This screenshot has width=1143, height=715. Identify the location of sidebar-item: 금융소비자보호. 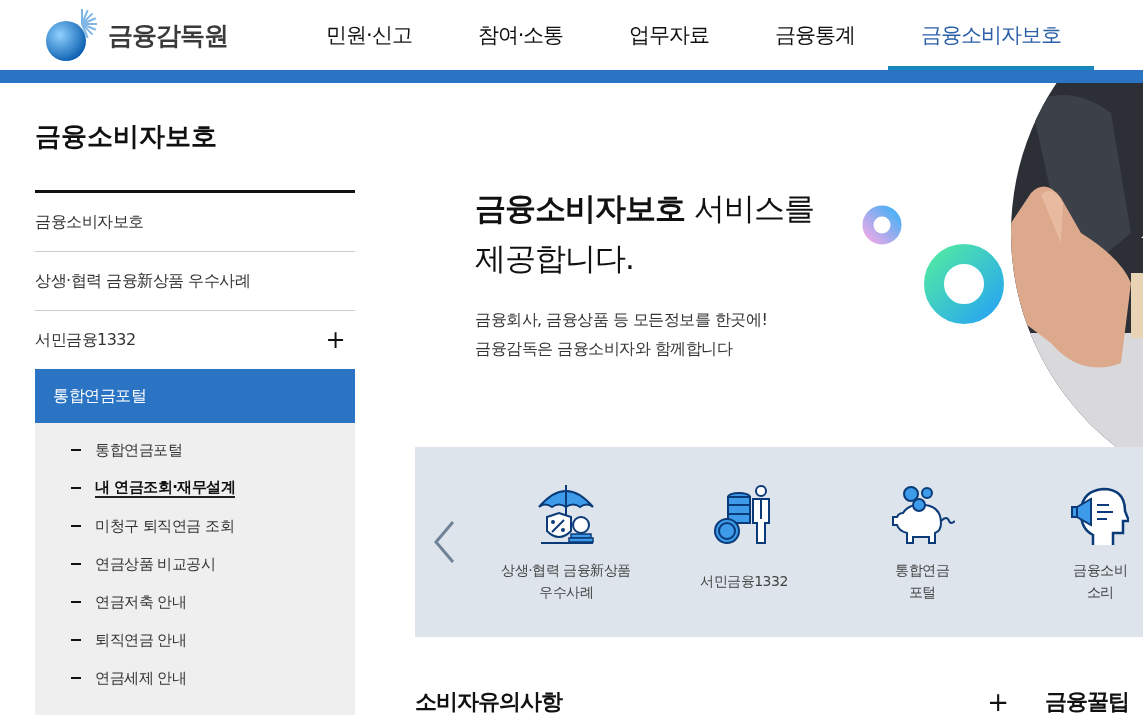
(195, 222).